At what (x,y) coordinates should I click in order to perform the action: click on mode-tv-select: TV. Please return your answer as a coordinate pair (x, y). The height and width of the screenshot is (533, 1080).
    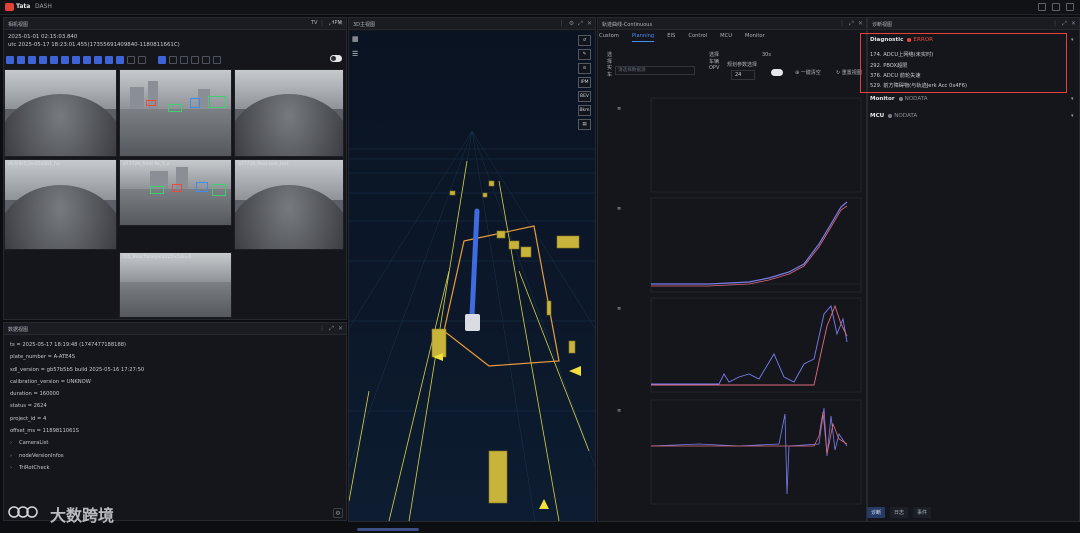
    Looking at the image, I should click on (314, 23).